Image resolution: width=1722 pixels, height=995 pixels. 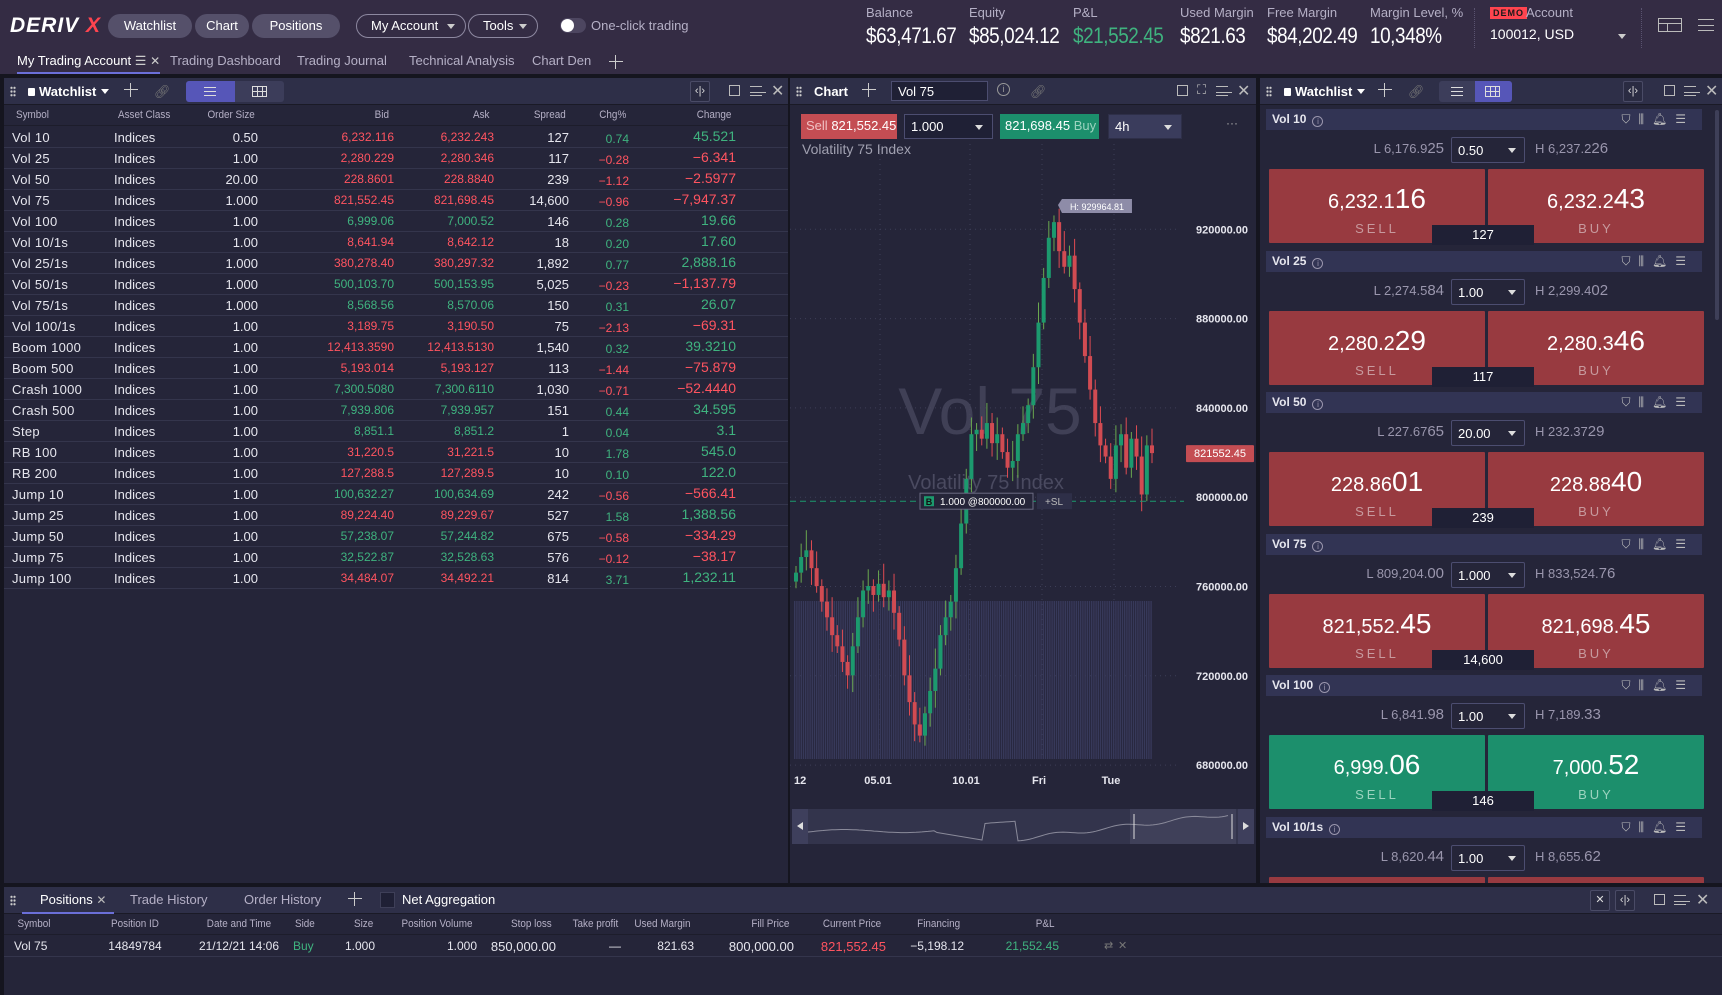 I want to click on tab-trading-dashboard: Trading Dashboard, so click(x=225, y=60).